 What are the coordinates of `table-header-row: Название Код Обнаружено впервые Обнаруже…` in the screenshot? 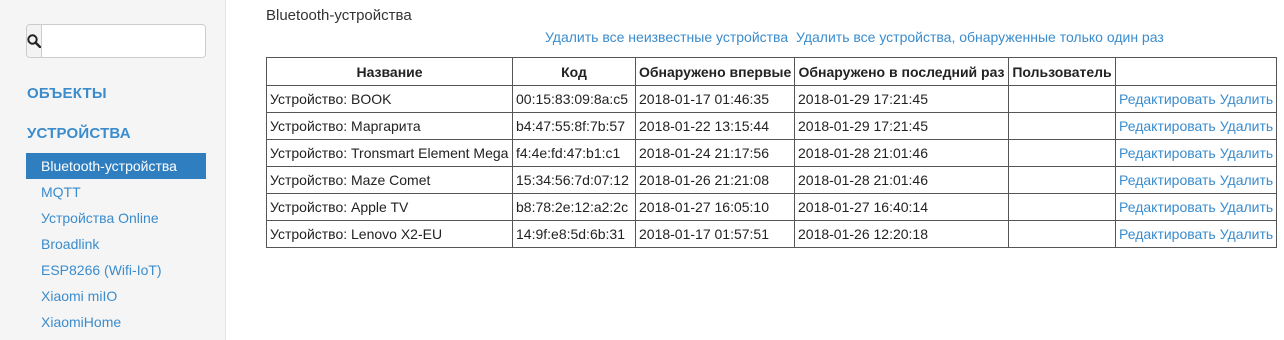 It's located at (771, 71).